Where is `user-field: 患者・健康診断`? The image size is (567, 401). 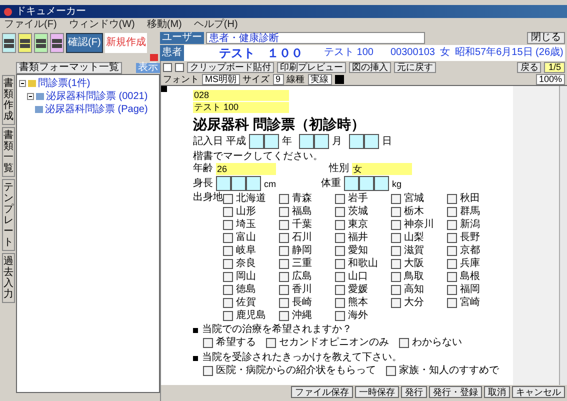 user-field: 患者・健康診断 is located at coordinates (315, 38).